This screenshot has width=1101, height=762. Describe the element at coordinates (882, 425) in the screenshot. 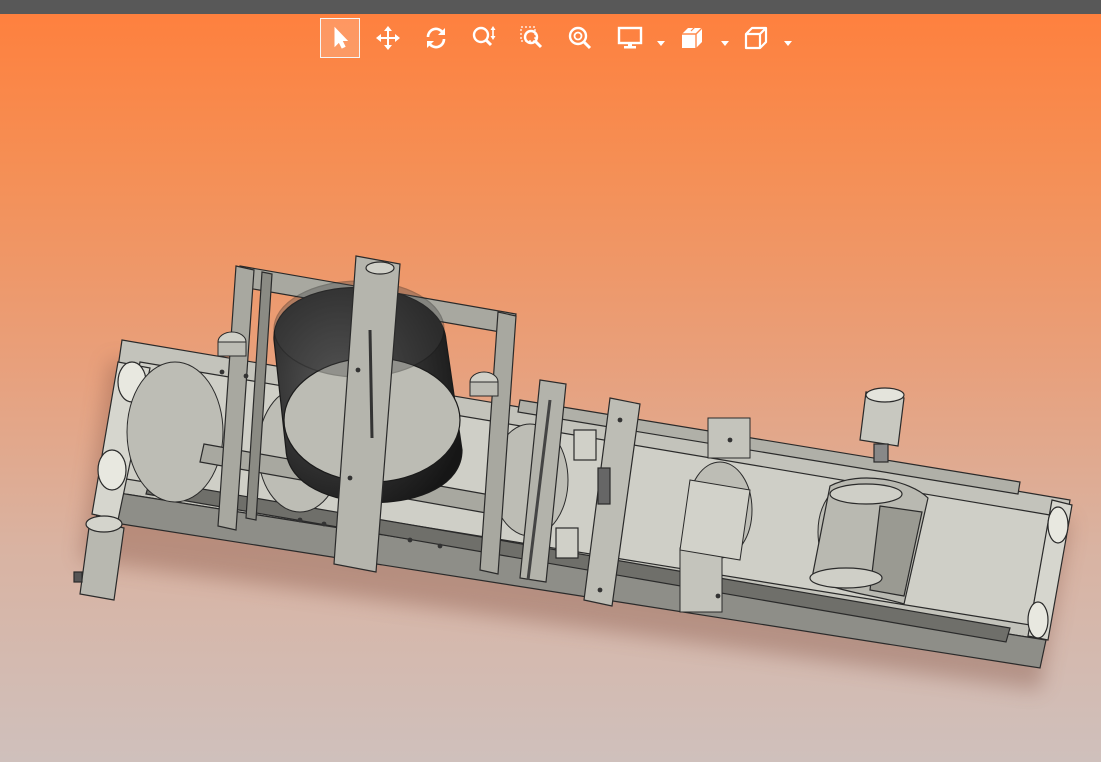

I see `drive-motor-right` at that location.